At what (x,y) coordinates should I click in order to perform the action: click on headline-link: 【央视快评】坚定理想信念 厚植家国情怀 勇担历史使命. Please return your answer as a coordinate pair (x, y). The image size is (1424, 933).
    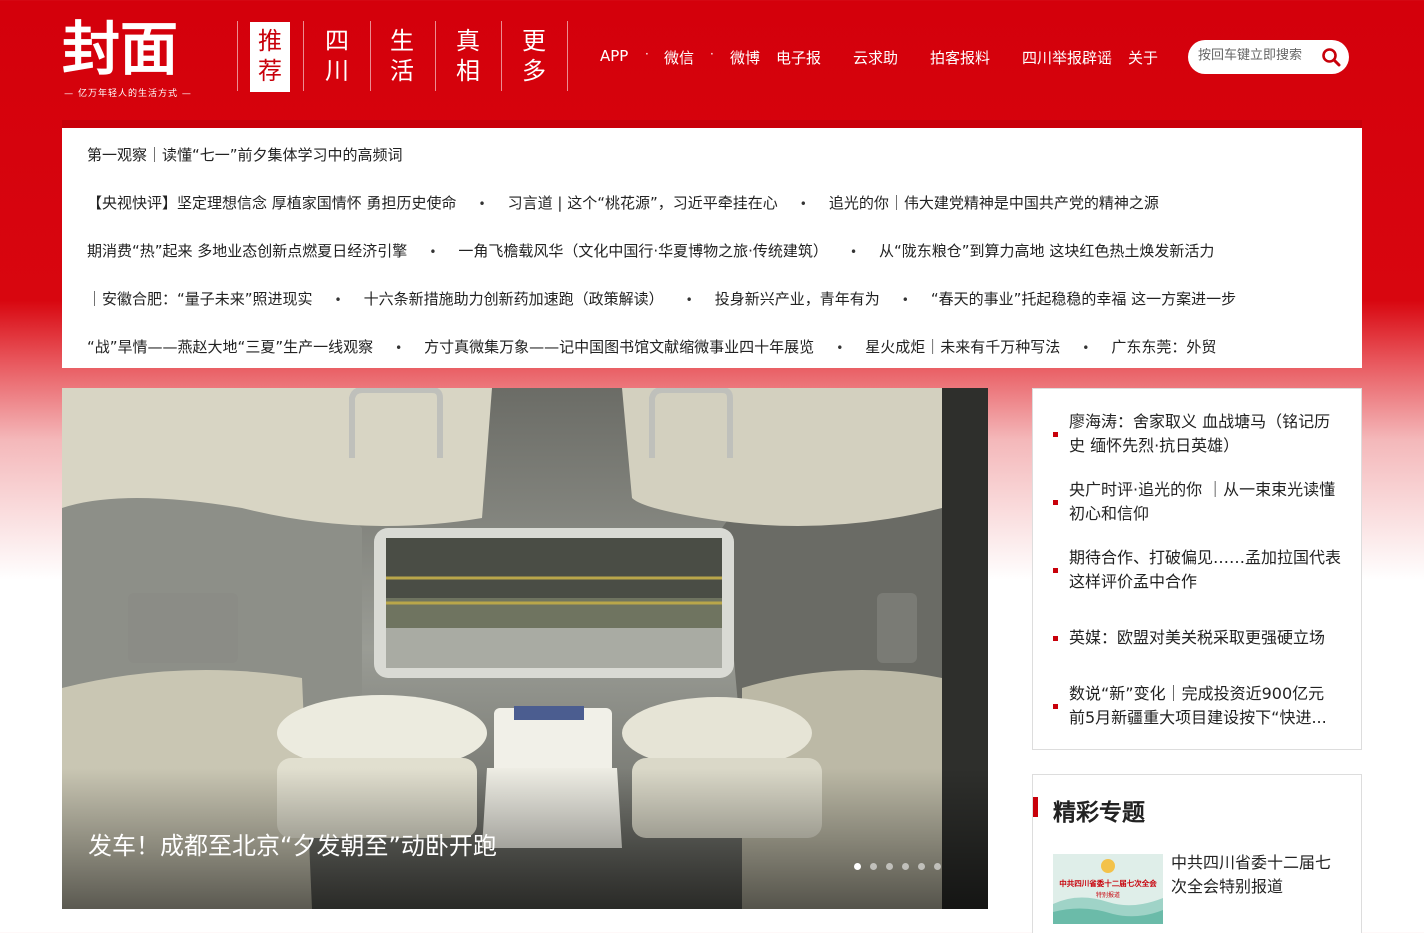
    Looking at the image, I should click on (272, 202).